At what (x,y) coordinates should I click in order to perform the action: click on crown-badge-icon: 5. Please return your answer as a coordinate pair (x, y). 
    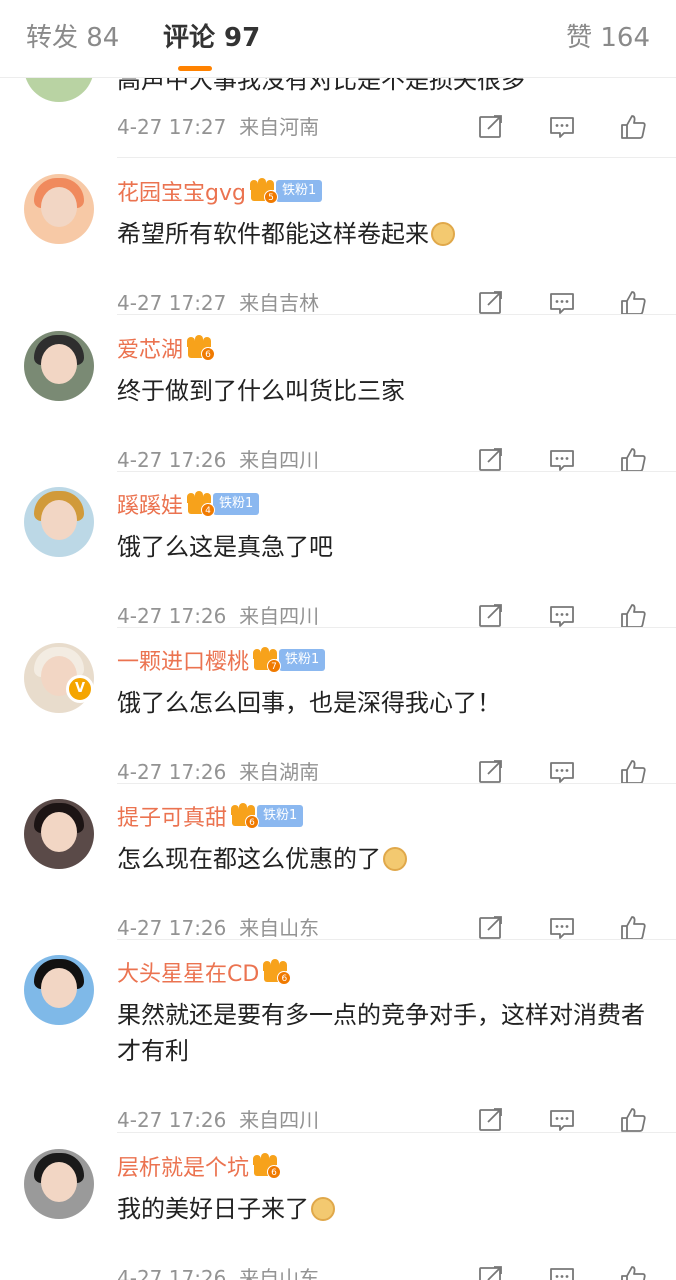
    Looking at the image, I should click on (263, 191).